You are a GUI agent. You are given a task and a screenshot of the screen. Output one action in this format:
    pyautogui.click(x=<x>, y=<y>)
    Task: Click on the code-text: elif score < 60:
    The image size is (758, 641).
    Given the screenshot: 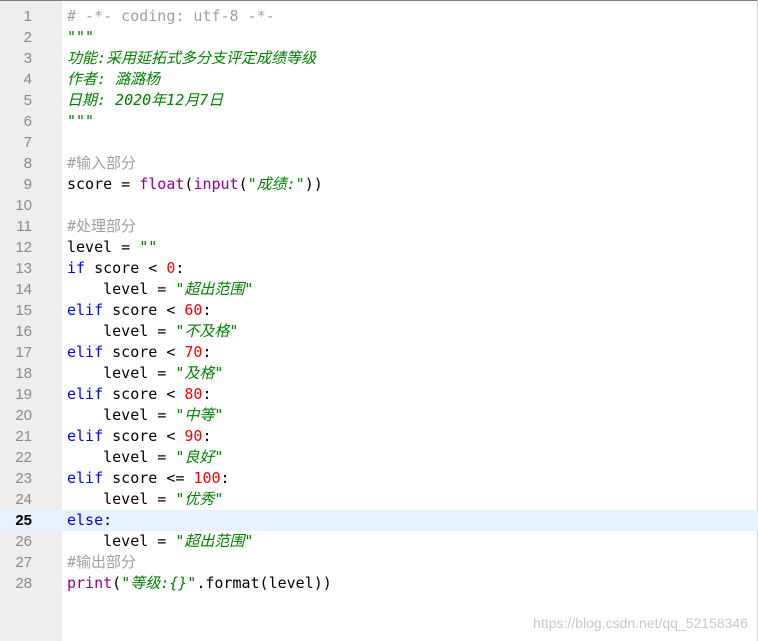 What is the action you would take?
    pyautogui.click(x=139, y=310)
    